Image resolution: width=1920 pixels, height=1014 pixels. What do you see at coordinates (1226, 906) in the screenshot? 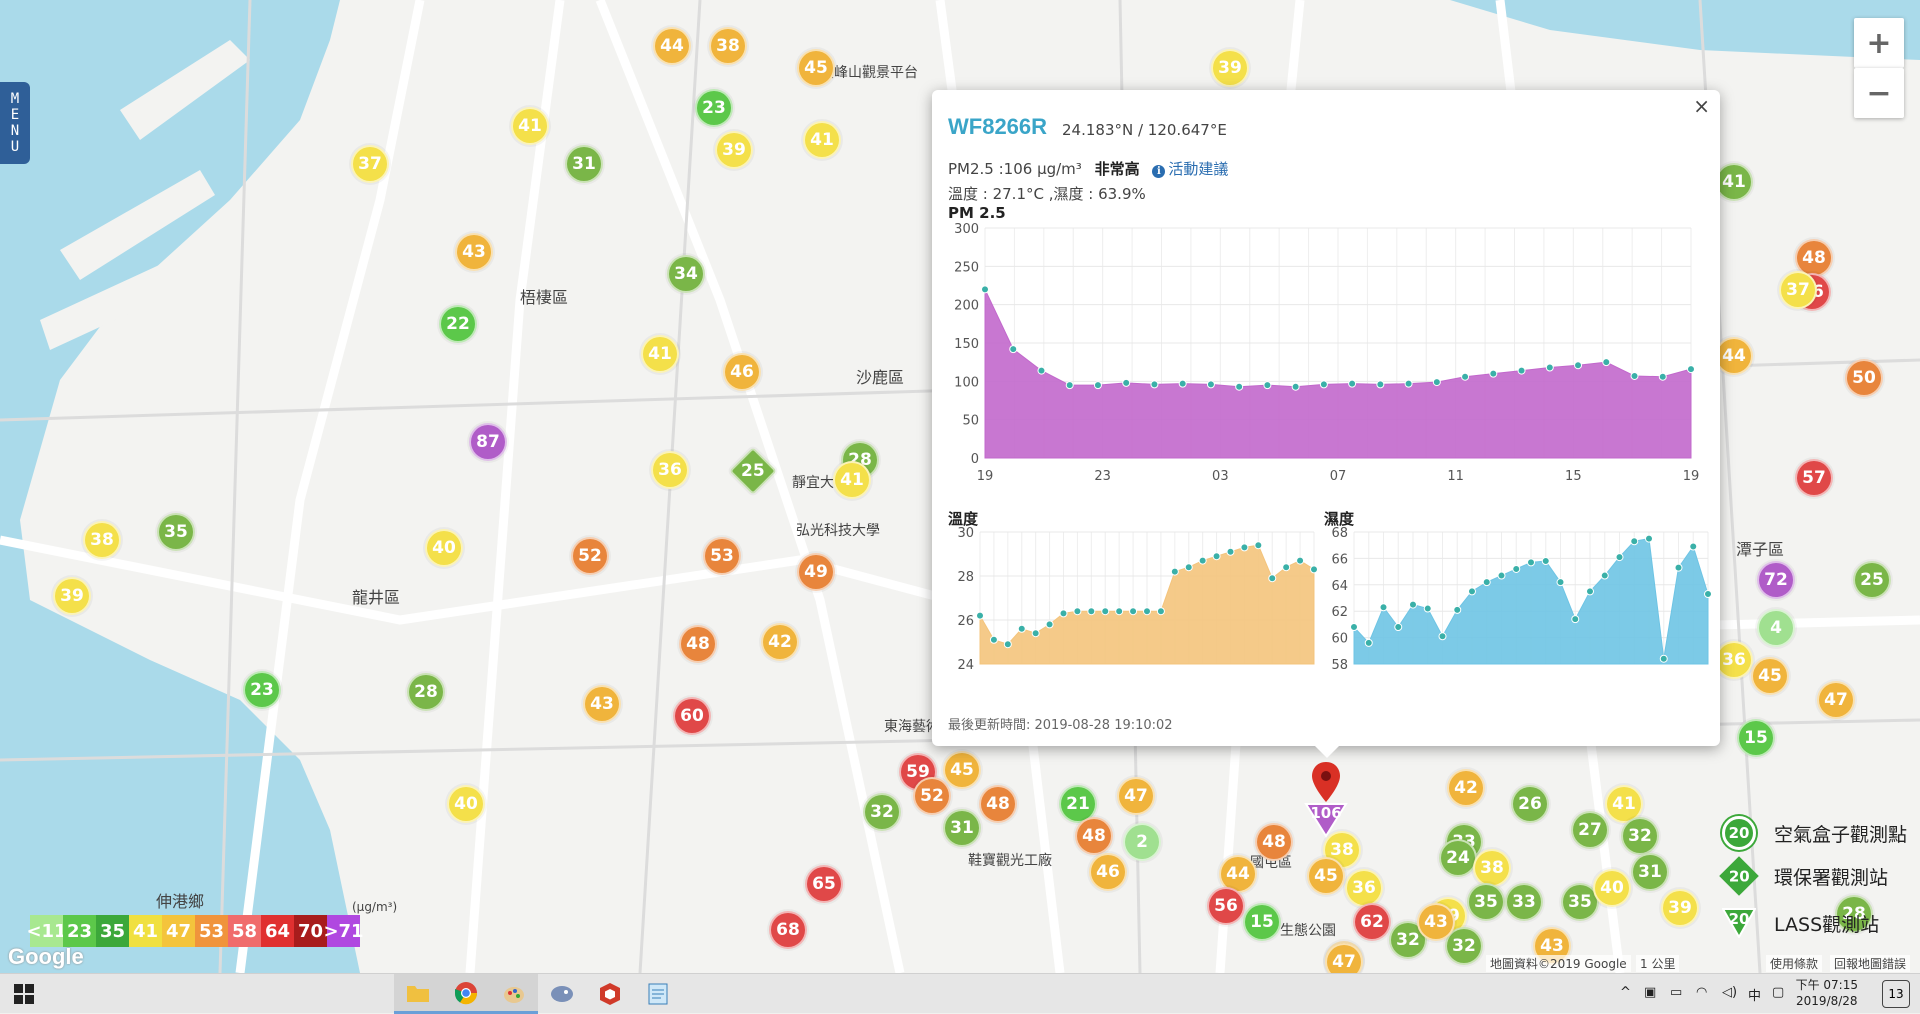
I see `airbox-marker: 56` at bounding box center [1226, 906].